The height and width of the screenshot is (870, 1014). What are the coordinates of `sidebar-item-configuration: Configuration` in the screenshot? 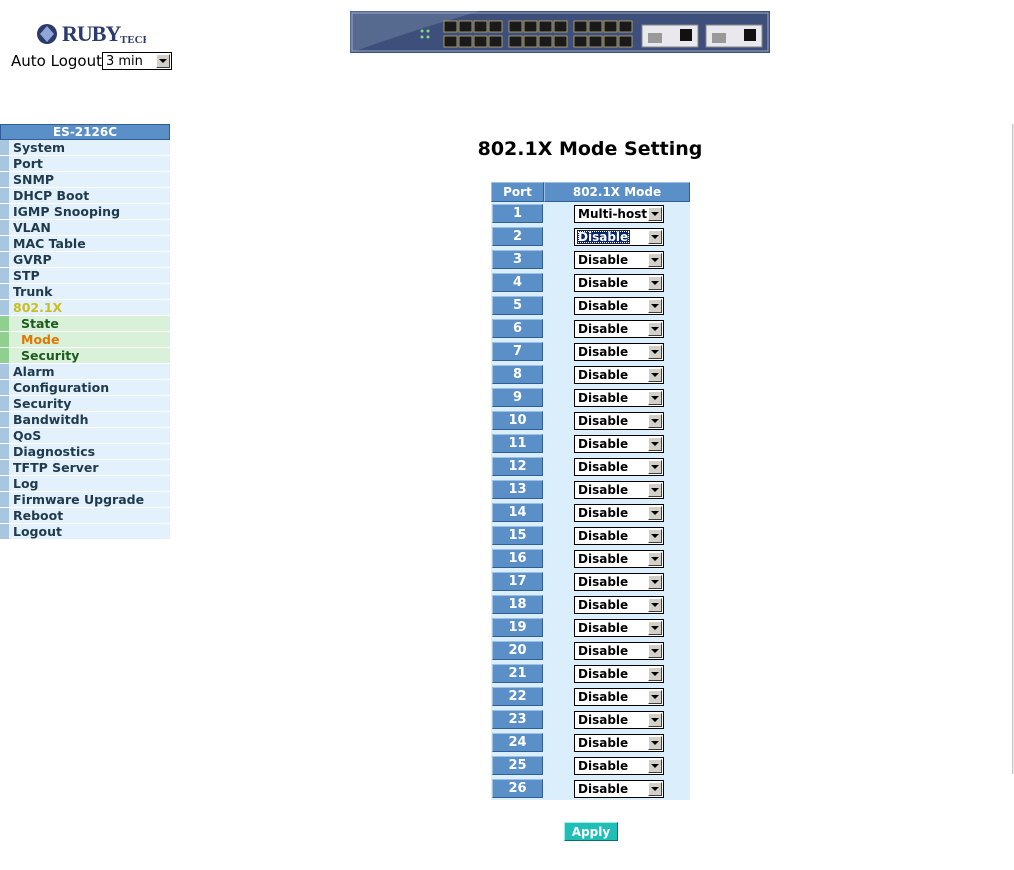 It's located at (85, 388).